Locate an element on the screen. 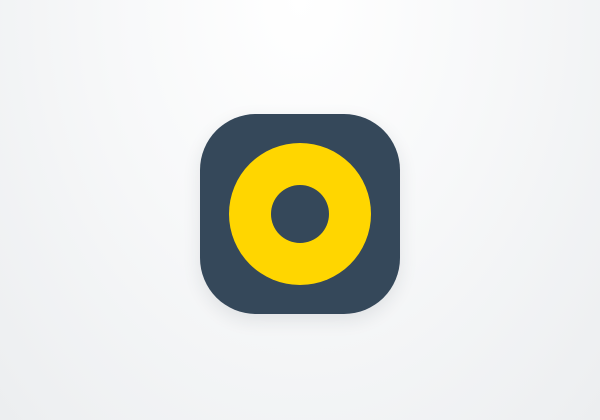  ring-icon is located at coordinates (300, 214).